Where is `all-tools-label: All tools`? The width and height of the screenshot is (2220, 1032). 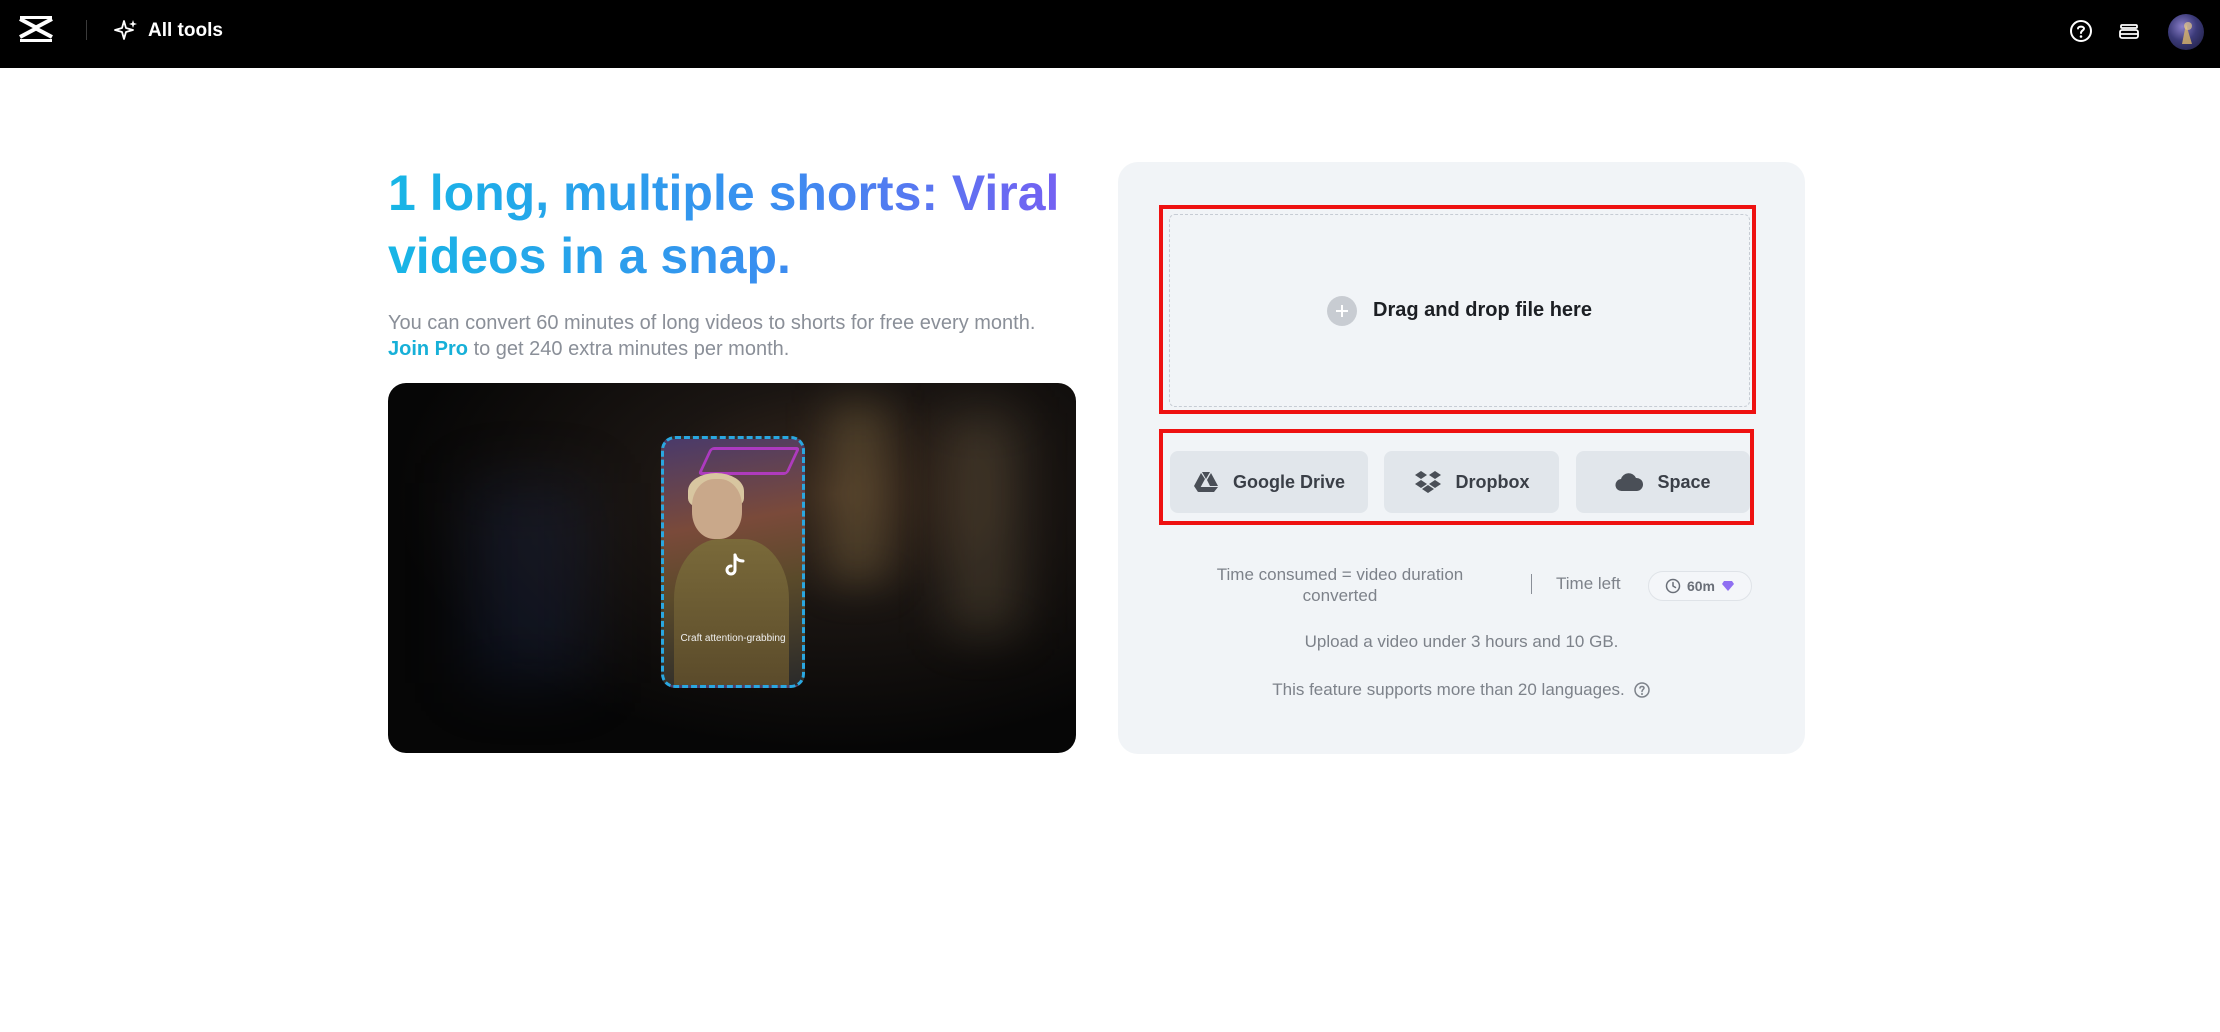 all-tools-label: All tools is located at coordinates (185, 30).